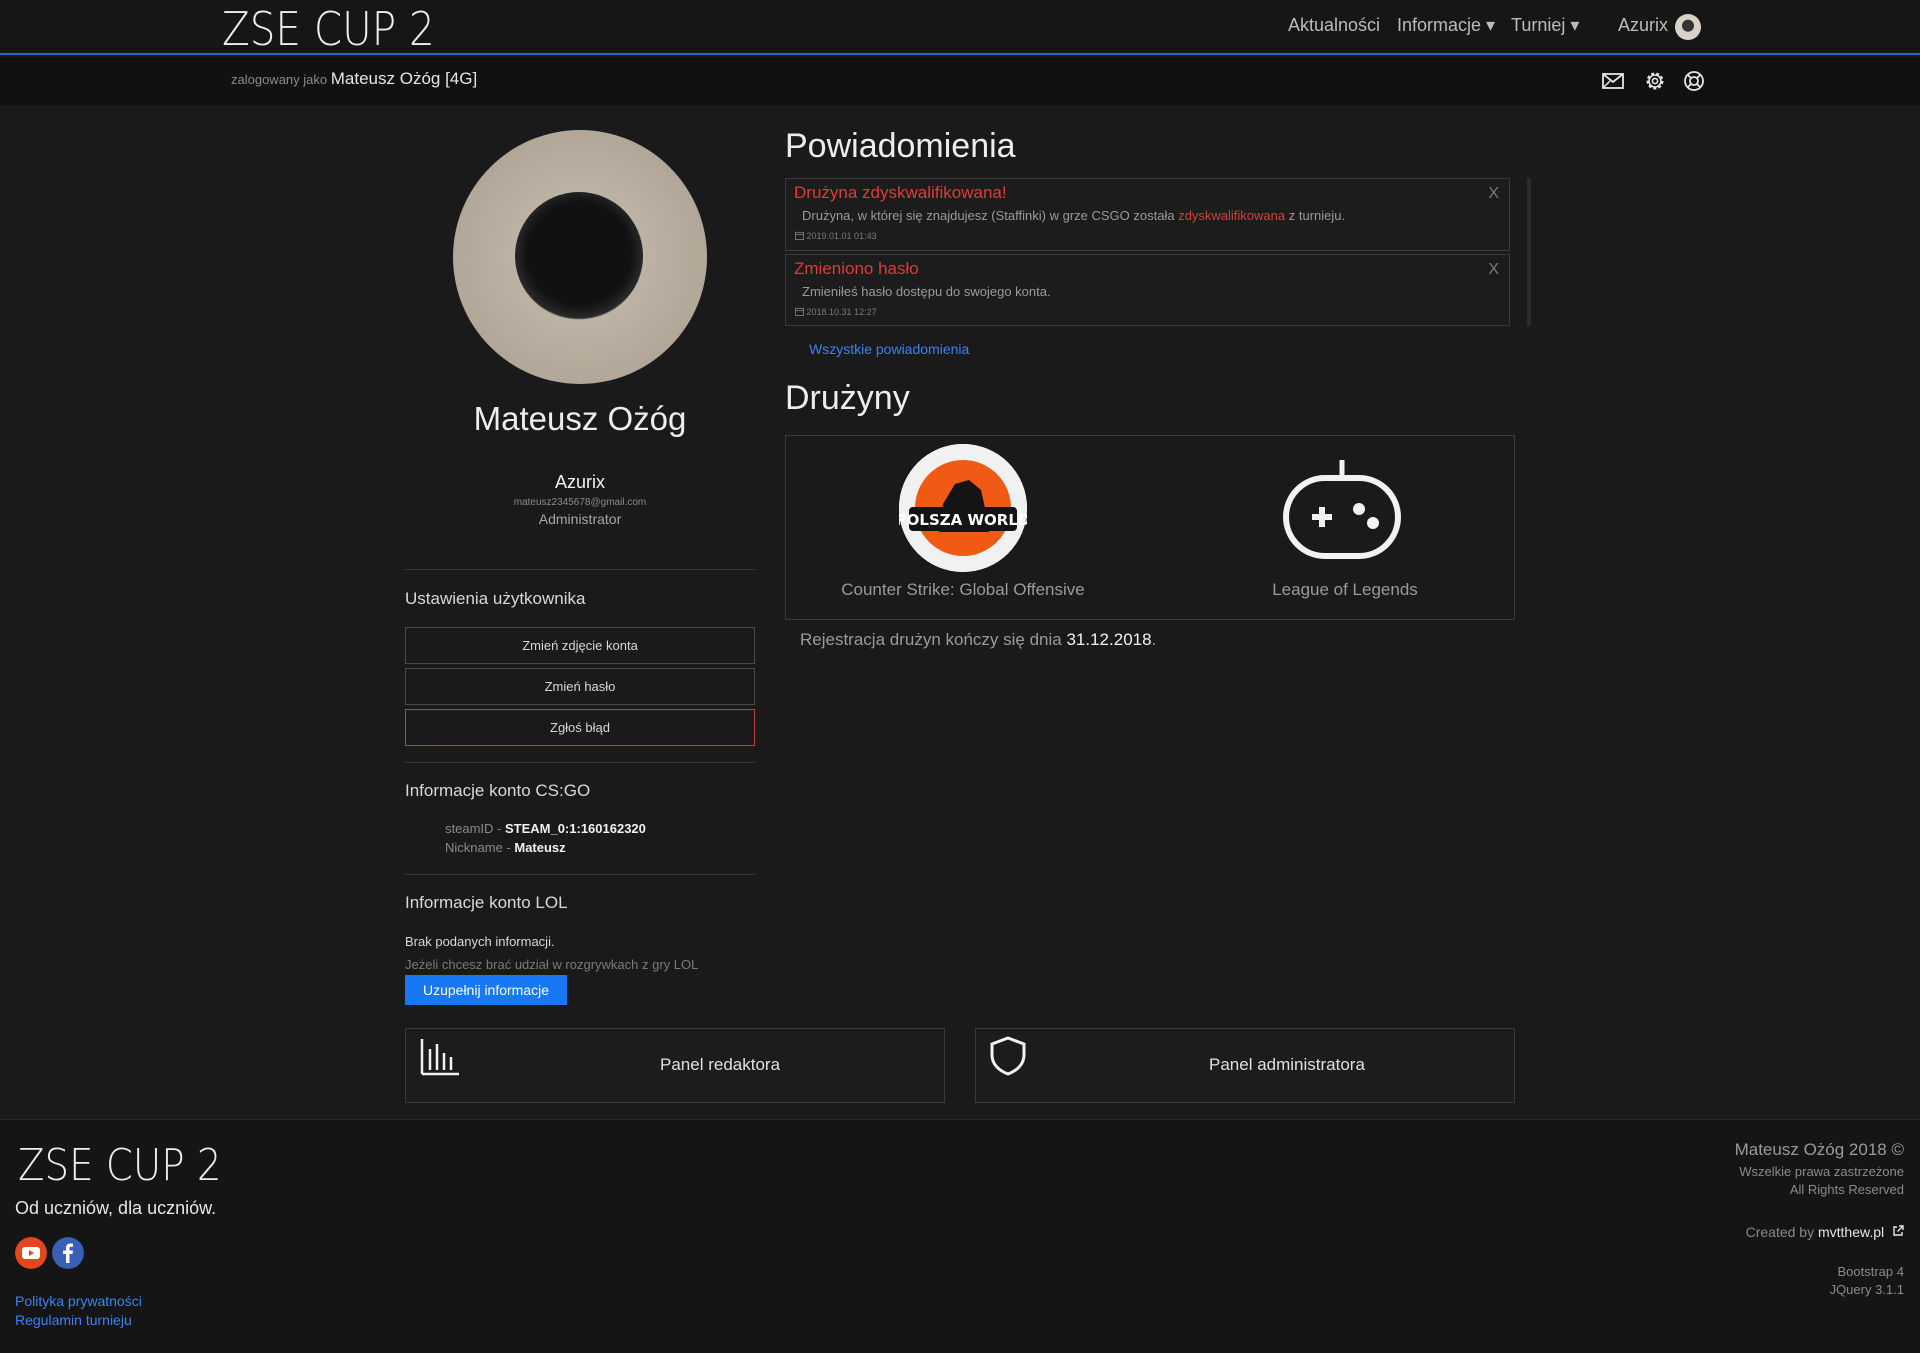 Image resolution: width=1920 pixels, height=1353 pixels. What do you see at coordinates (1334, 25) in the screenshot?
I see `nav-link-news: Aktualności` at bounding box center [1334, 25].